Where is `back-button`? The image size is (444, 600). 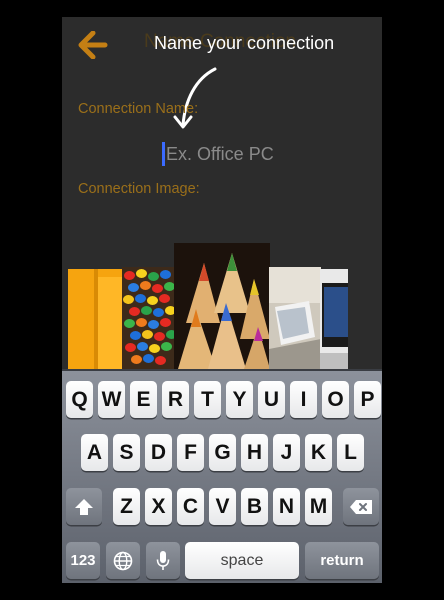 back-button is located at coordinates (93, 45).